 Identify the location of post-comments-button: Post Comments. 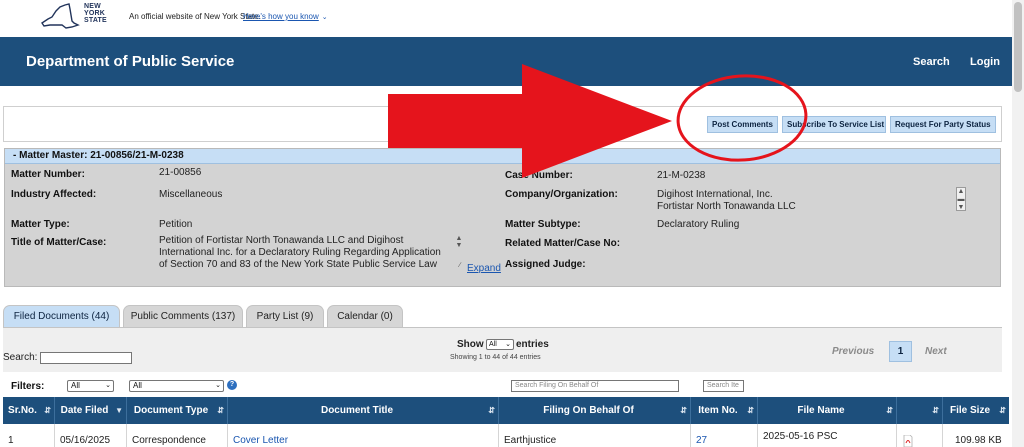
(742, 124).